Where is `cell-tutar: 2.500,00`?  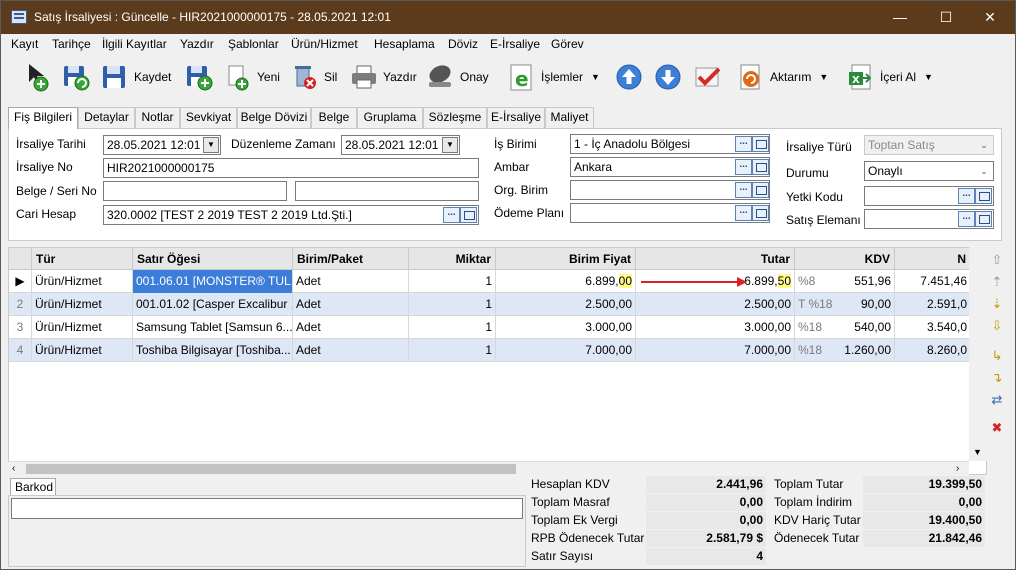
cell-tutar: 2.500,00 is located at coordinates (715, 304).